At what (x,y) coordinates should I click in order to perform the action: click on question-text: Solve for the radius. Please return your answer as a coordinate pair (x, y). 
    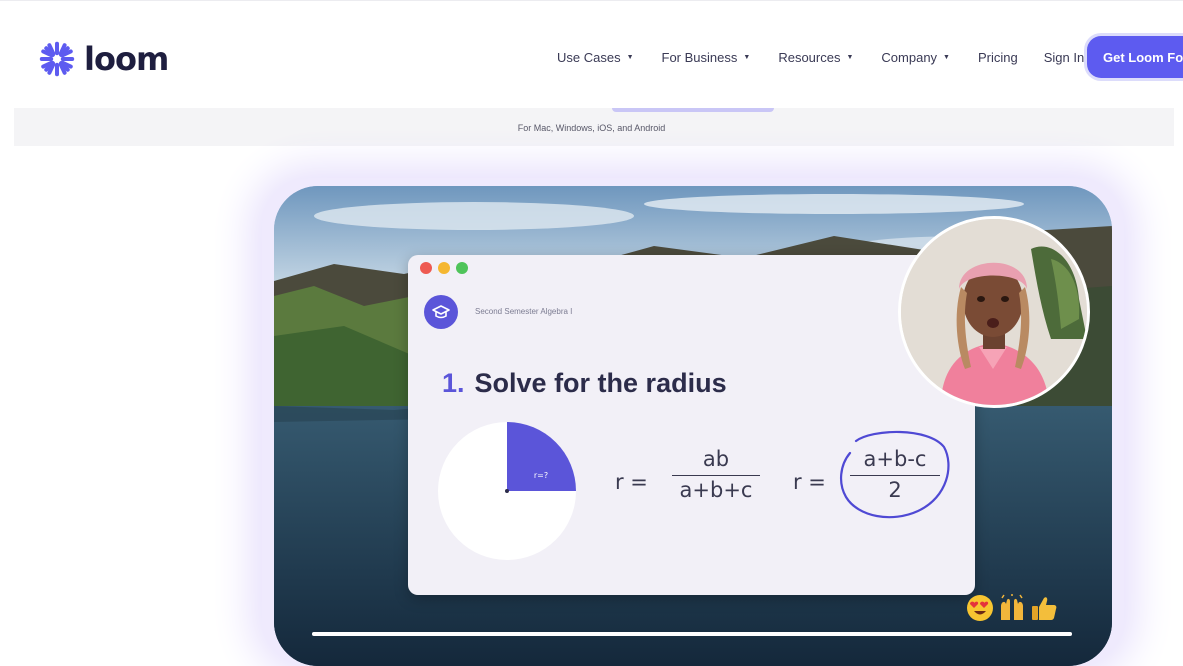
    Looking at the image, I should click on (600, 383).